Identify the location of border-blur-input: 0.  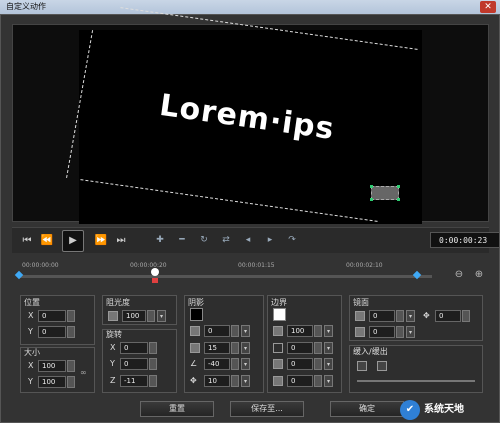
(300, 364).